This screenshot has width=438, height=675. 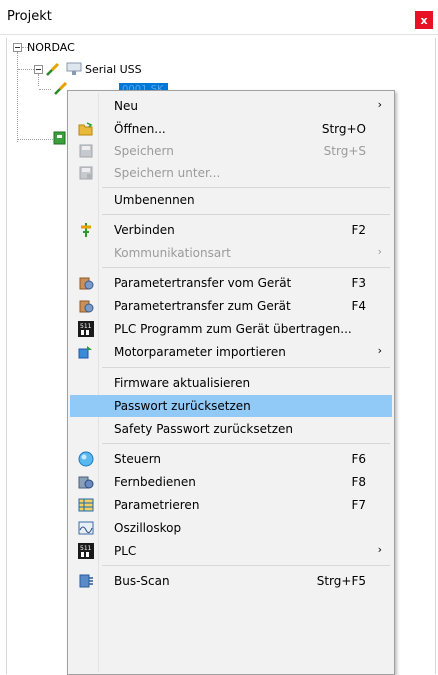 I want to click on tree-node-serial-uss: Serial USS, so click(x=113, y=69).